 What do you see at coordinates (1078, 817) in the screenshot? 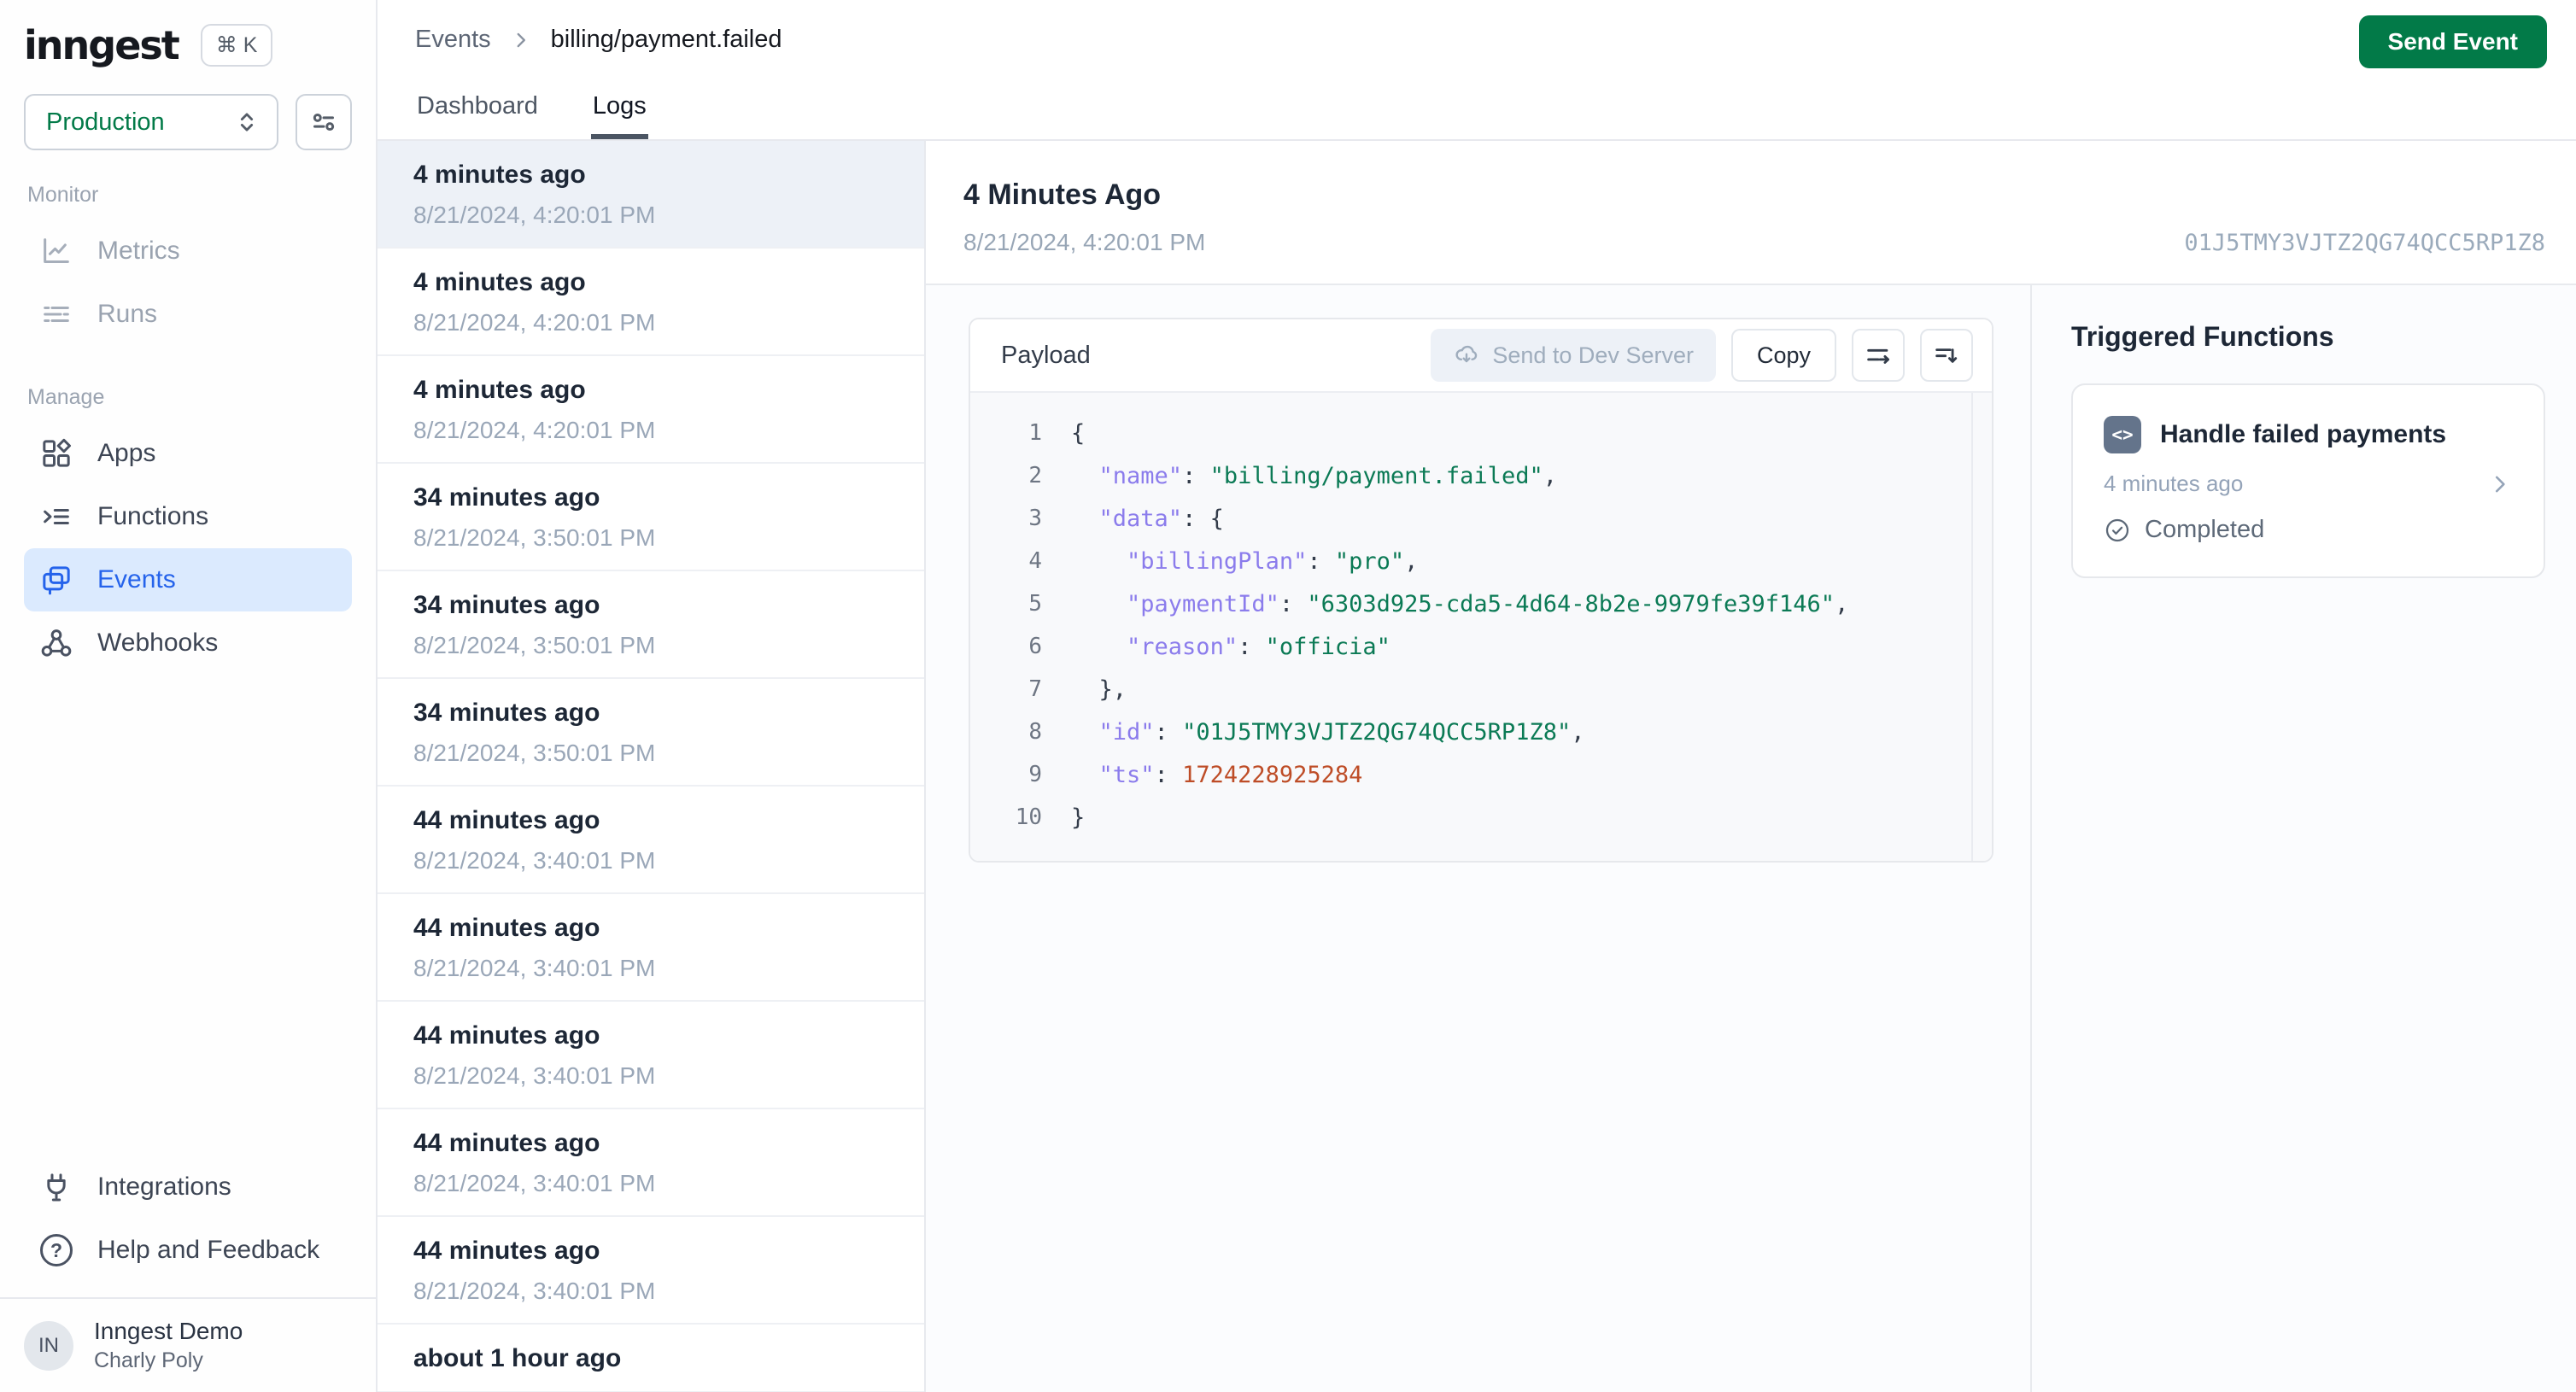
I see `code-content: }` at bounding box center [1078, 817].